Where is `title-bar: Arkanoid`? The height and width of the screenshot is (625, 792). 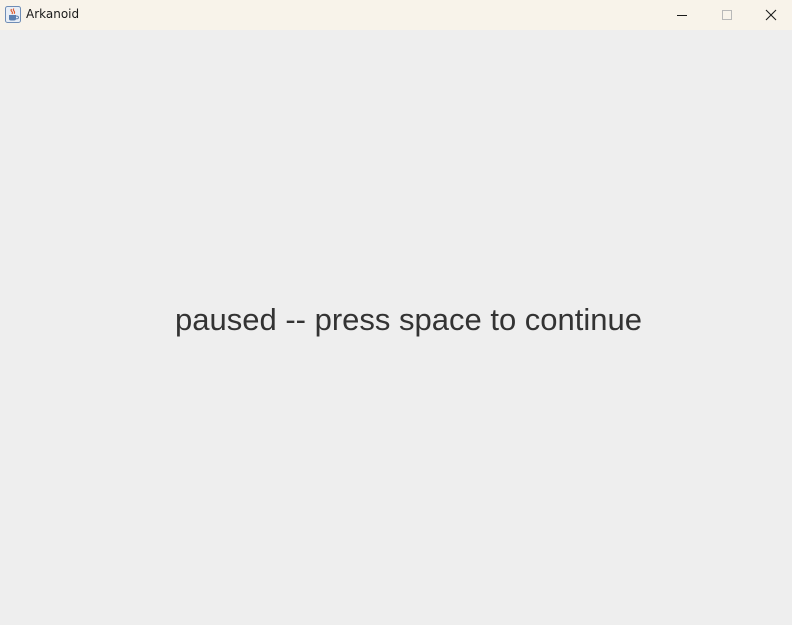 title-bar: Arkanoid is located at coordinates (396, 15).